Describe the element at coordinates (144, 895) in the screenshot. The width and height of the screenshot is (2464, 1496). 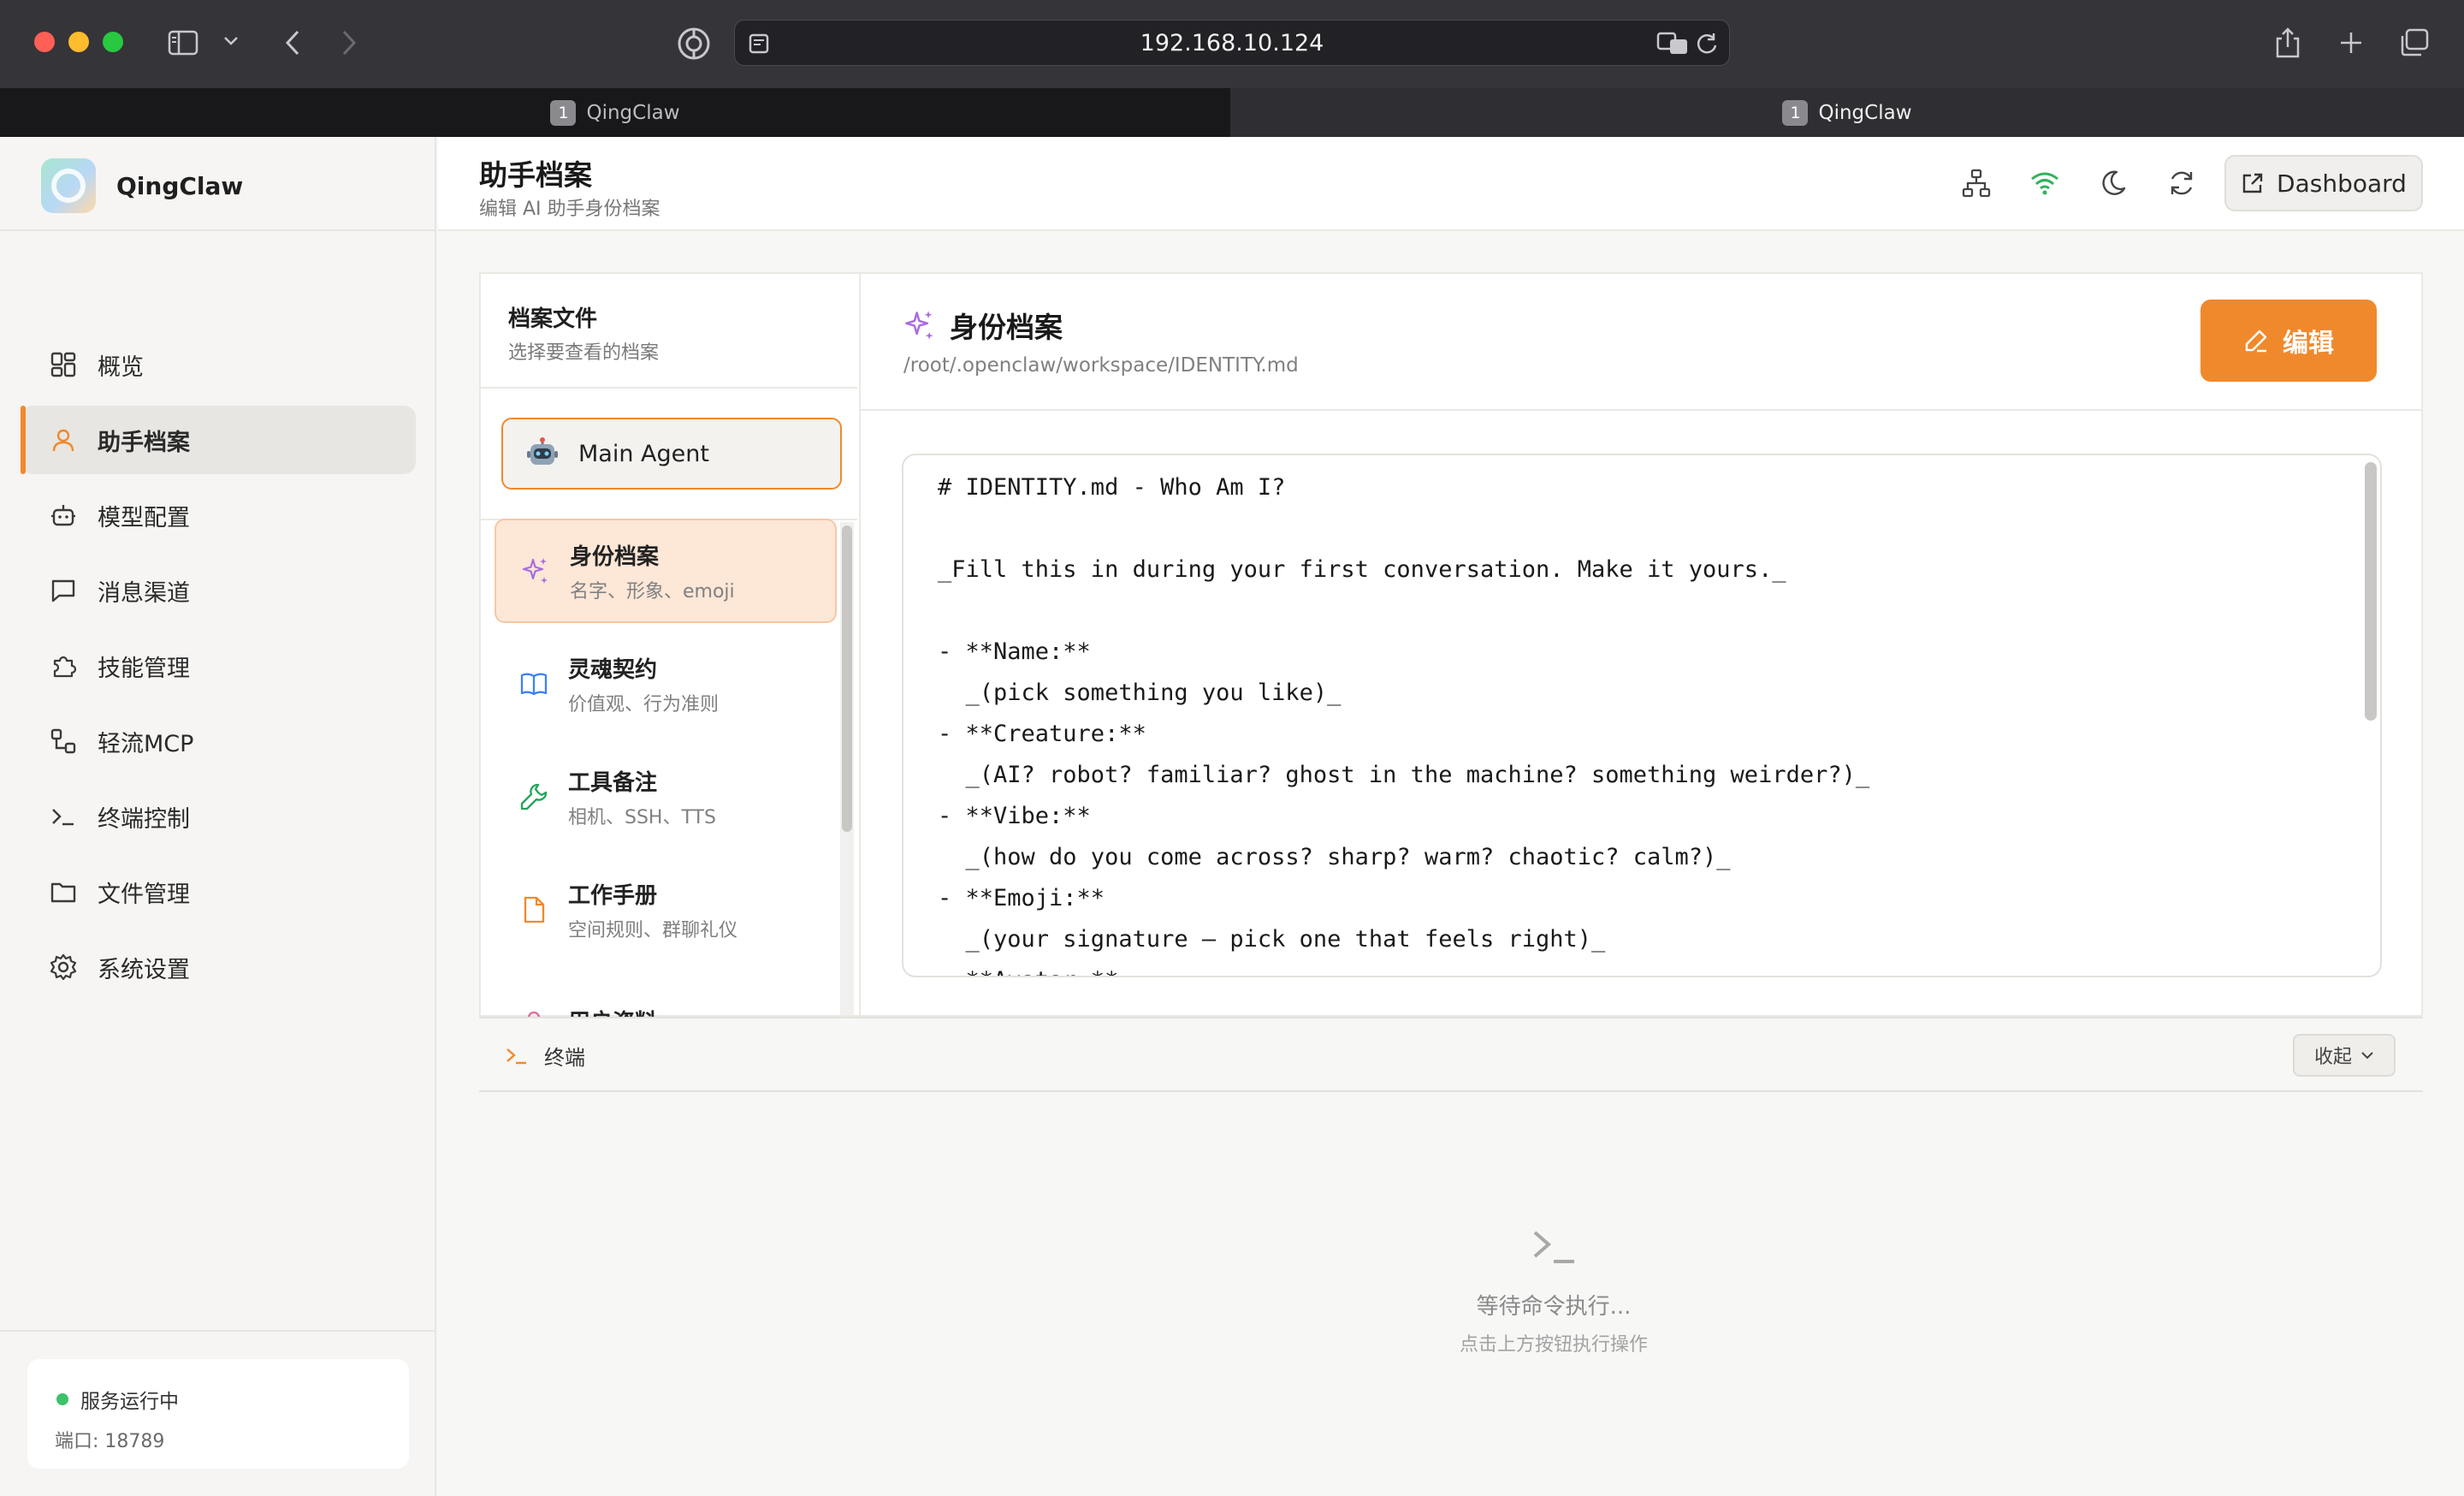
I see `sidebar-item-label: 文件管理` at that location.